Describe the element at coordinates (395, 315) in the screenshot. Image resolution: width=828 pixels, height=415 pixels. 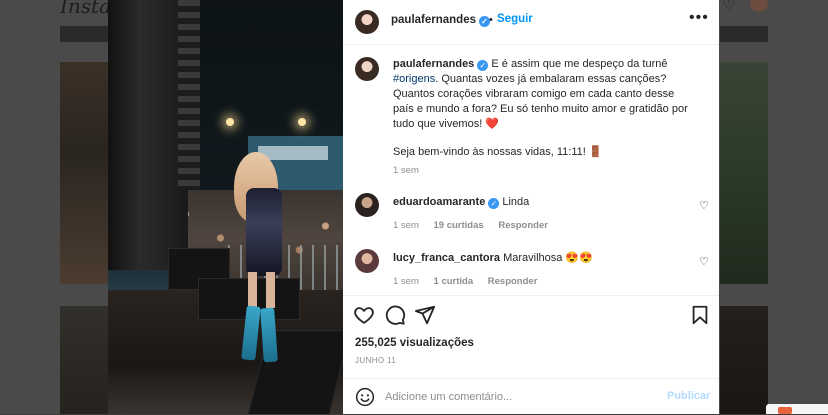
I see `comment-icon` at that location.